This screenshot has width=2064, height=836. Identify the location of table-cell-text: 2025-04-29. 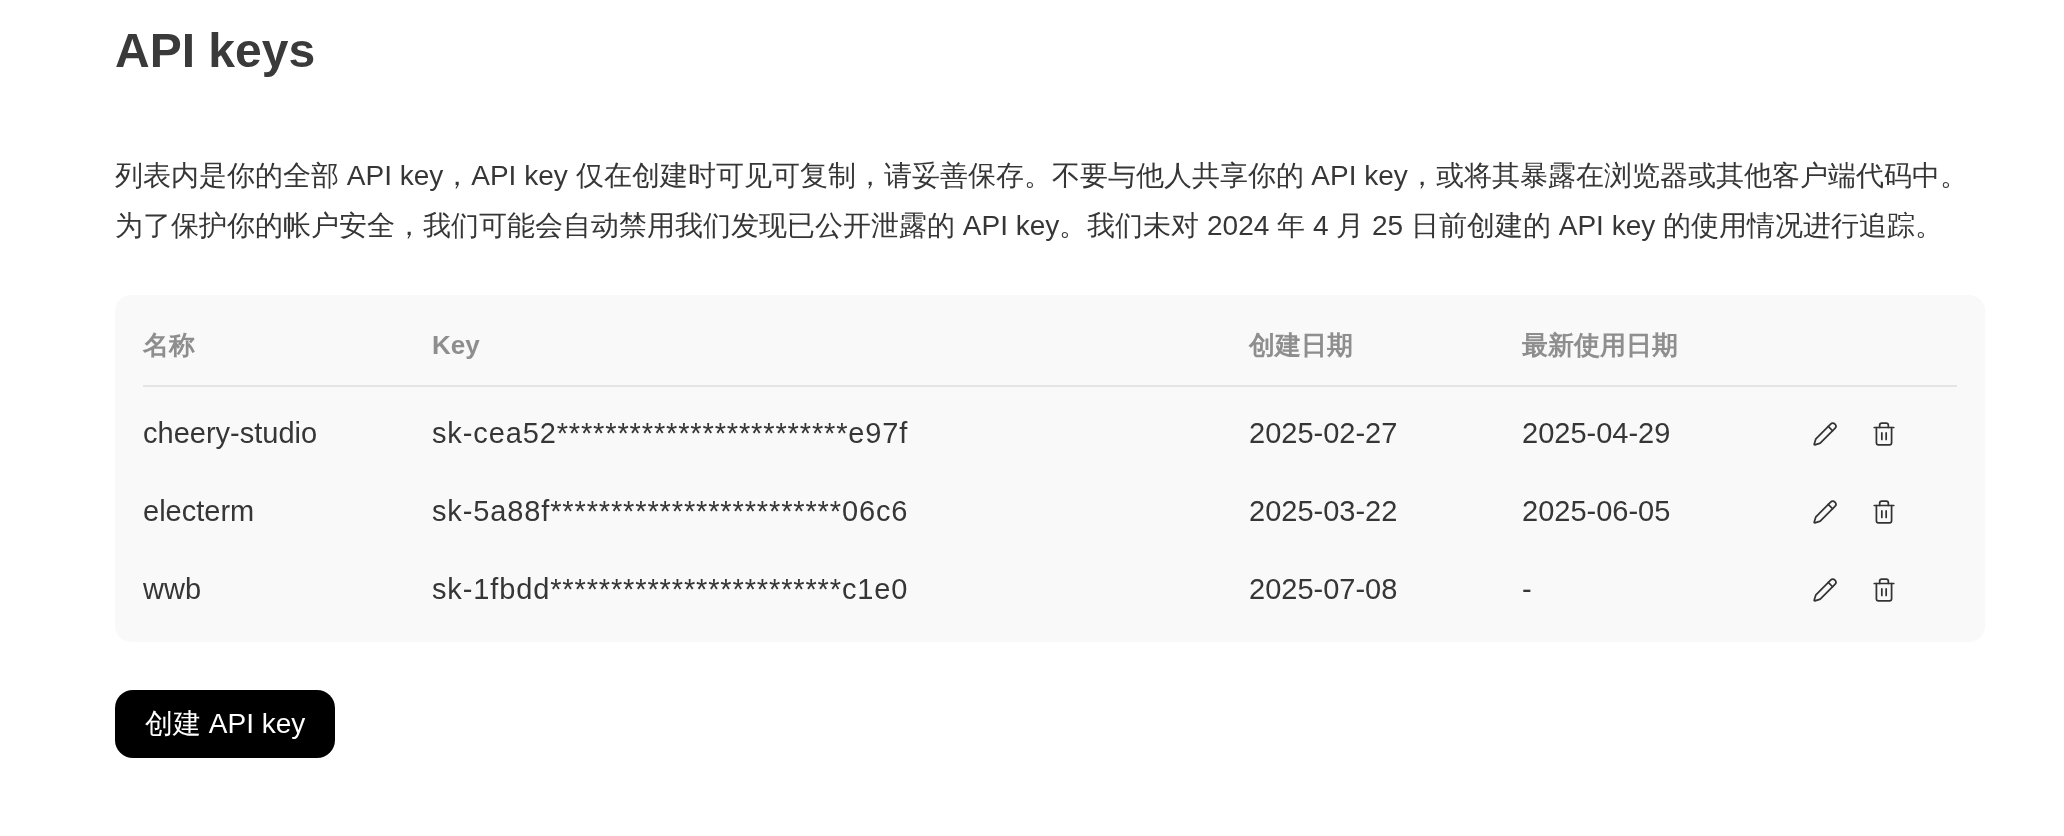
(1596, 434).